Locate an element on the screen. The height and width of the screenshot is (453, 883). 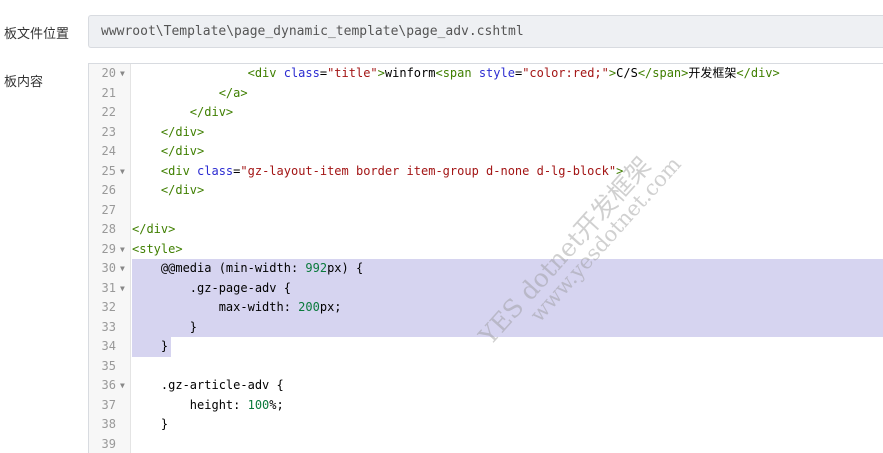
code-token: 200 is located at coordinates (309, 307).